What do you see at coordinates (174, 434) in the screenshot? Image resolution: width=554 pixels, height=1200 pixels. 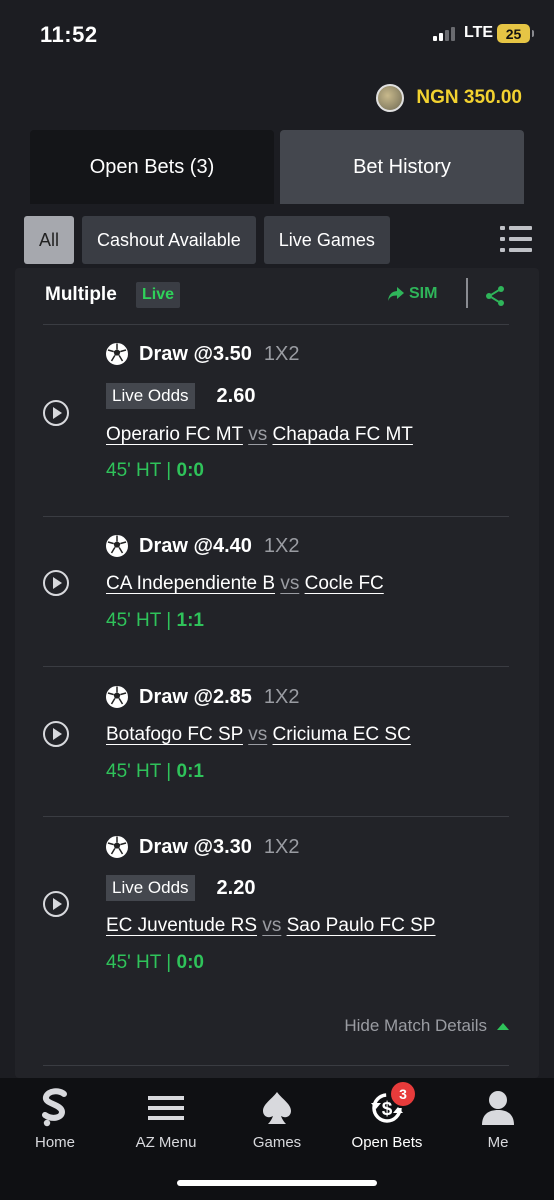 I see `home-team: Operario FC MT` at bounding box center [174, 434].